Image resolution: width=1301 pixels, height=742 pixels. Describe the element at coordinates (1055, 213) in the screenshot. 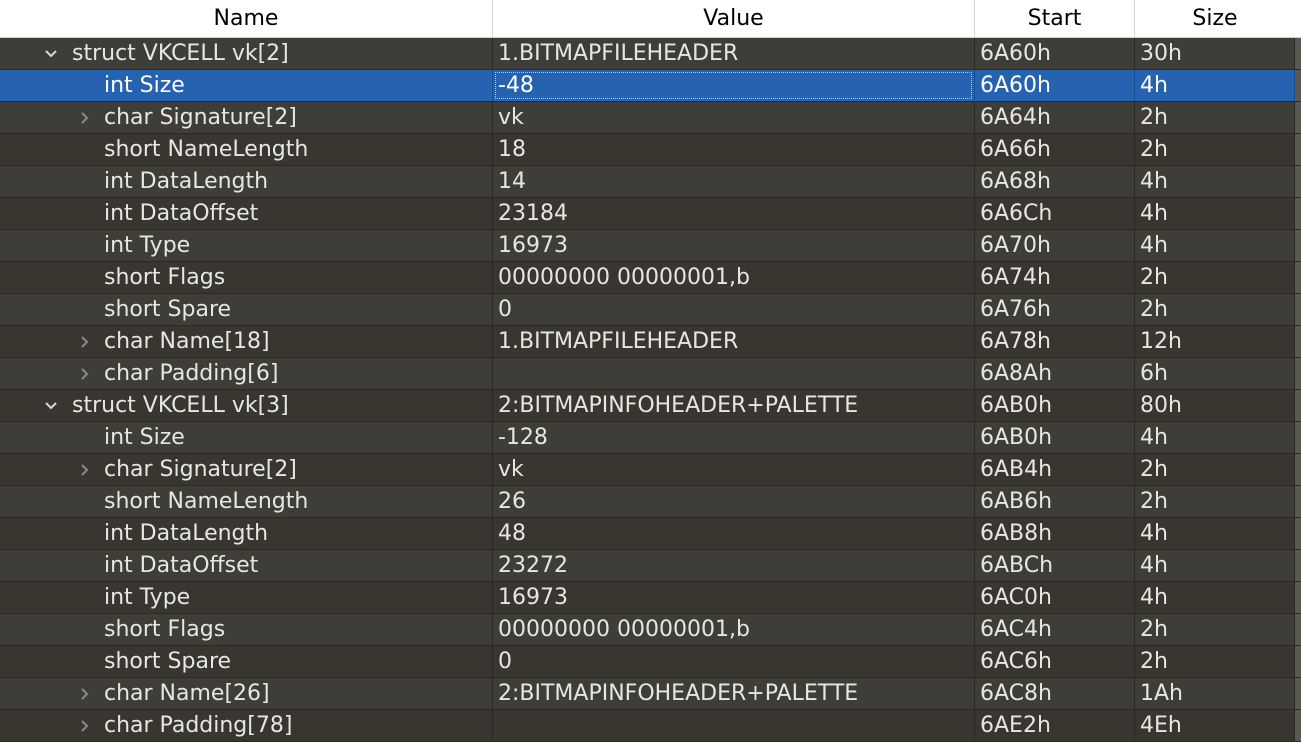

I see `start-cell: 6A6Ch` at that location.